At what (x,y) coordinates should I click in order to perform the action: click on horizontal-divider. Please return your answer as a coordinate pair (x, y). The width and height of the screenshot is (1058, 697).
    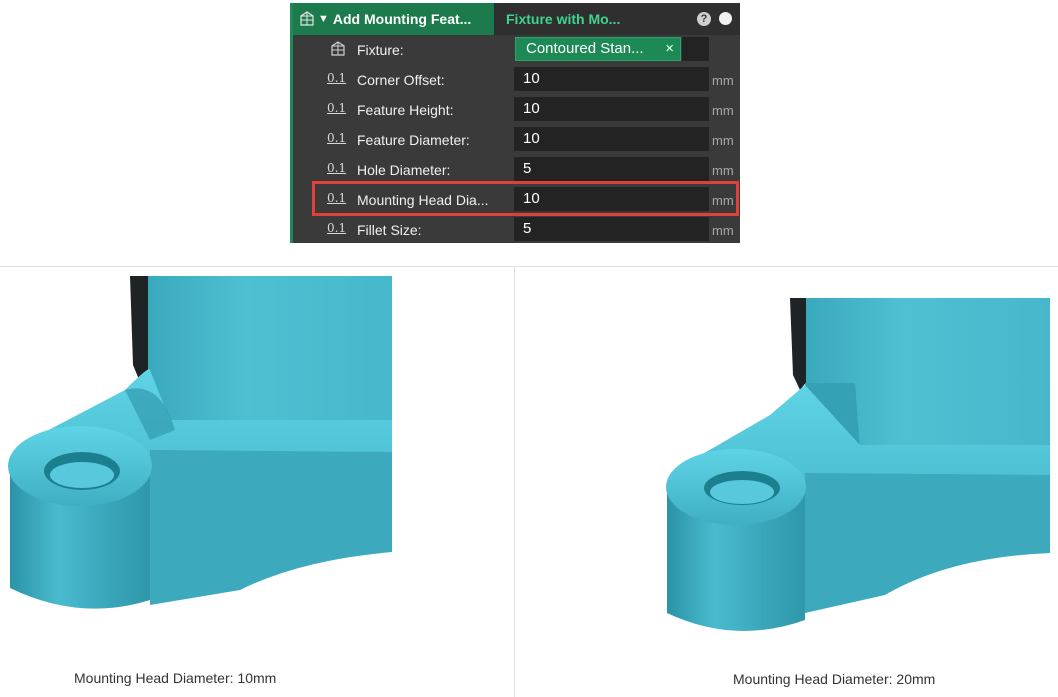
    Looking at the image, I should click on (529, 266).